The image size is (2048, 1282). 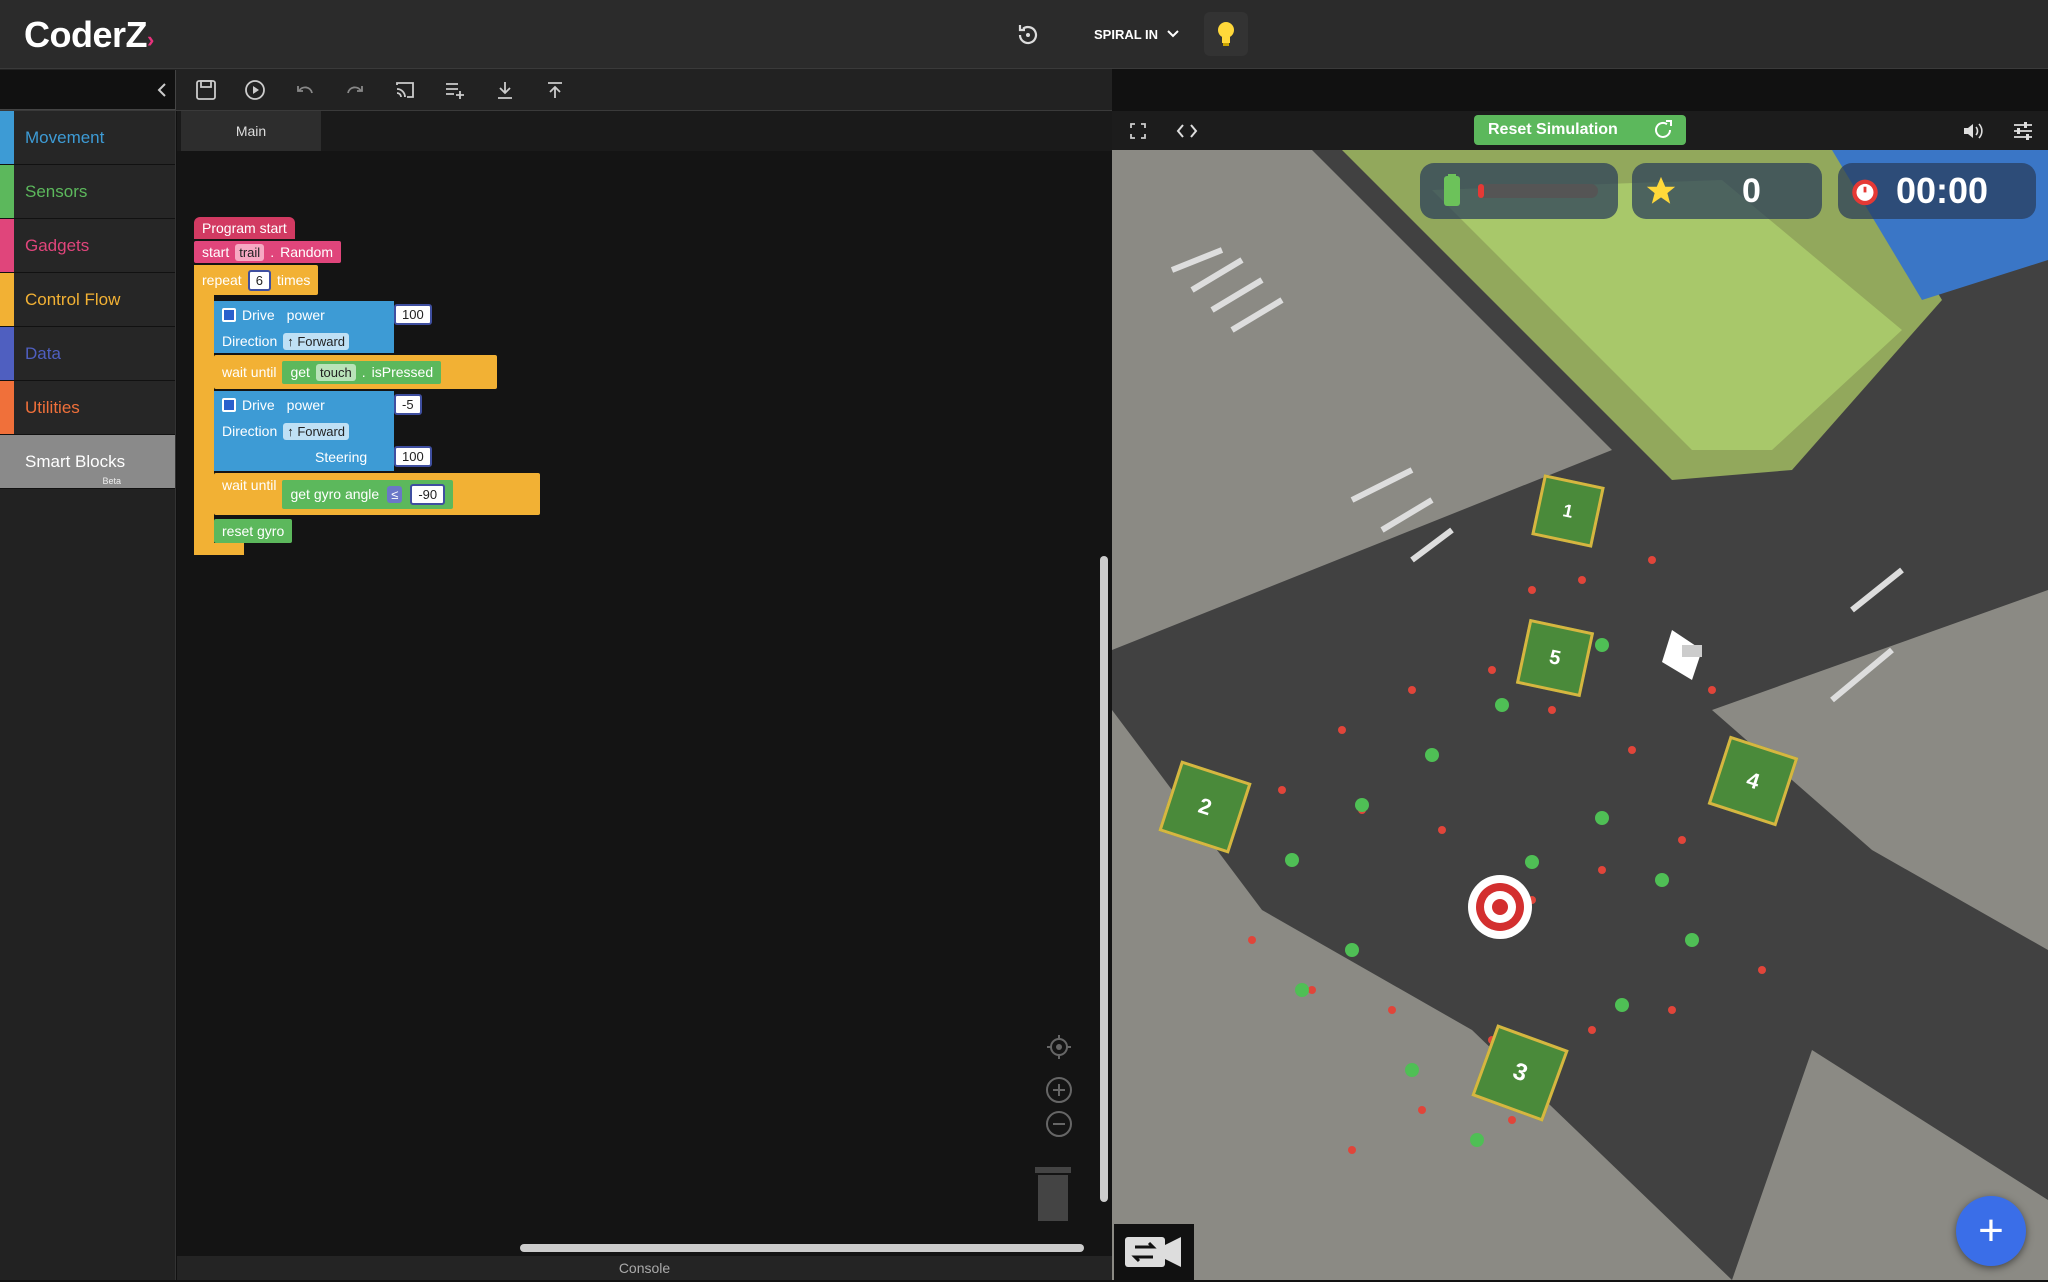 What do you see at coordinates (1173, 34) in the screenshot?
I see `chevron-down-icon` at bounding box center [1173, 34].